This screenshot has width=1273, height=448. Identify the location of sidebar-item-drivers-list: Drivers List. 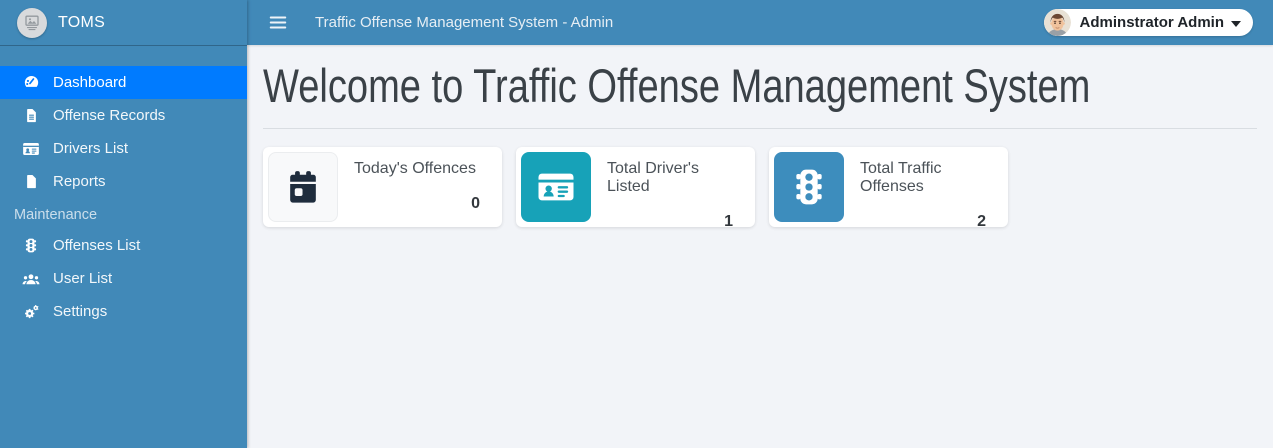
(123, 148).